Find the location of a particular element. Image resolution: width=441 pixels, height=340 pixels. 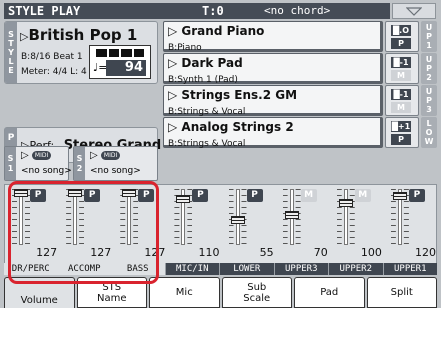

sound-name: ▷ Analog Strings 2 is located at coordinates (231, 127).